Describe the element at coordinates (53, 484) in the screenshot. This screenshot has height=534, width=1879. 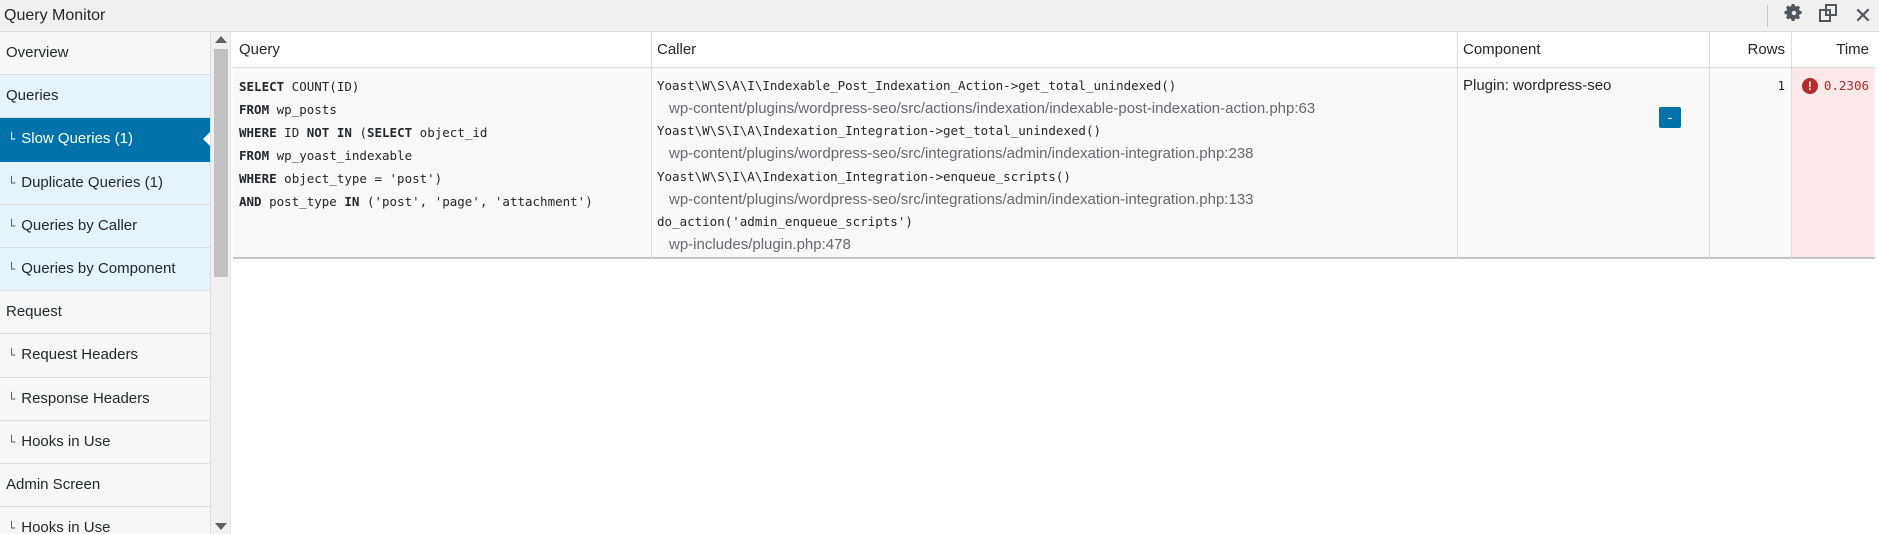
I see `sidebar-item-label: Admin Screen` at that location.